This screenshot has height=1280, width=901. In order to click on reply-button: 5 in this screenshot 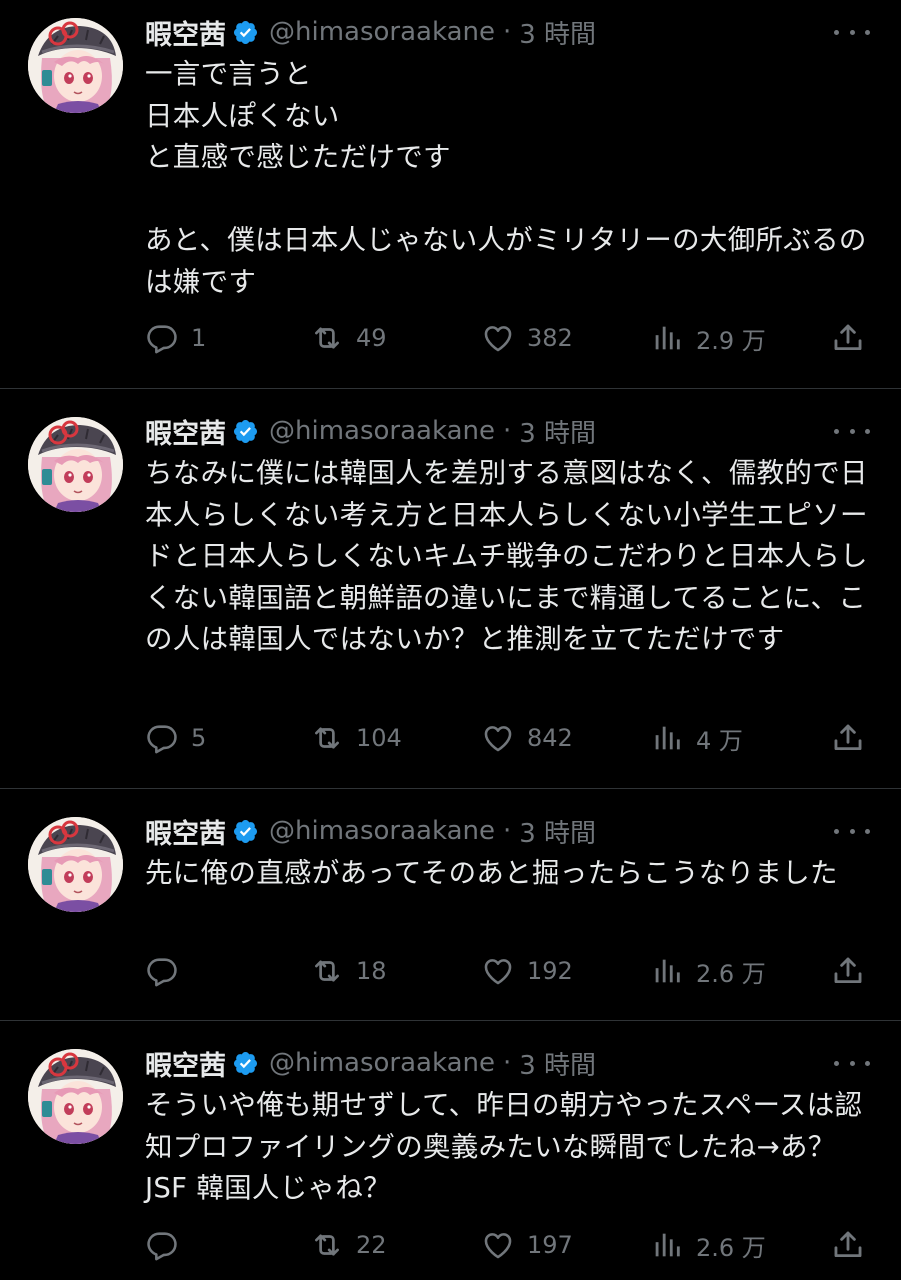, I will do `click(175, 738)`.